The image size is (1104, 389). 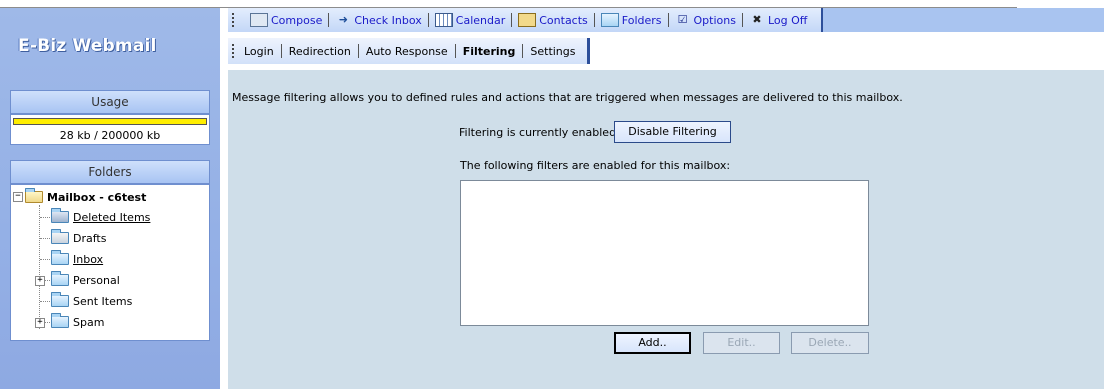 I want to click on folder-item-label: Inbox, so click(x=88, y=259).